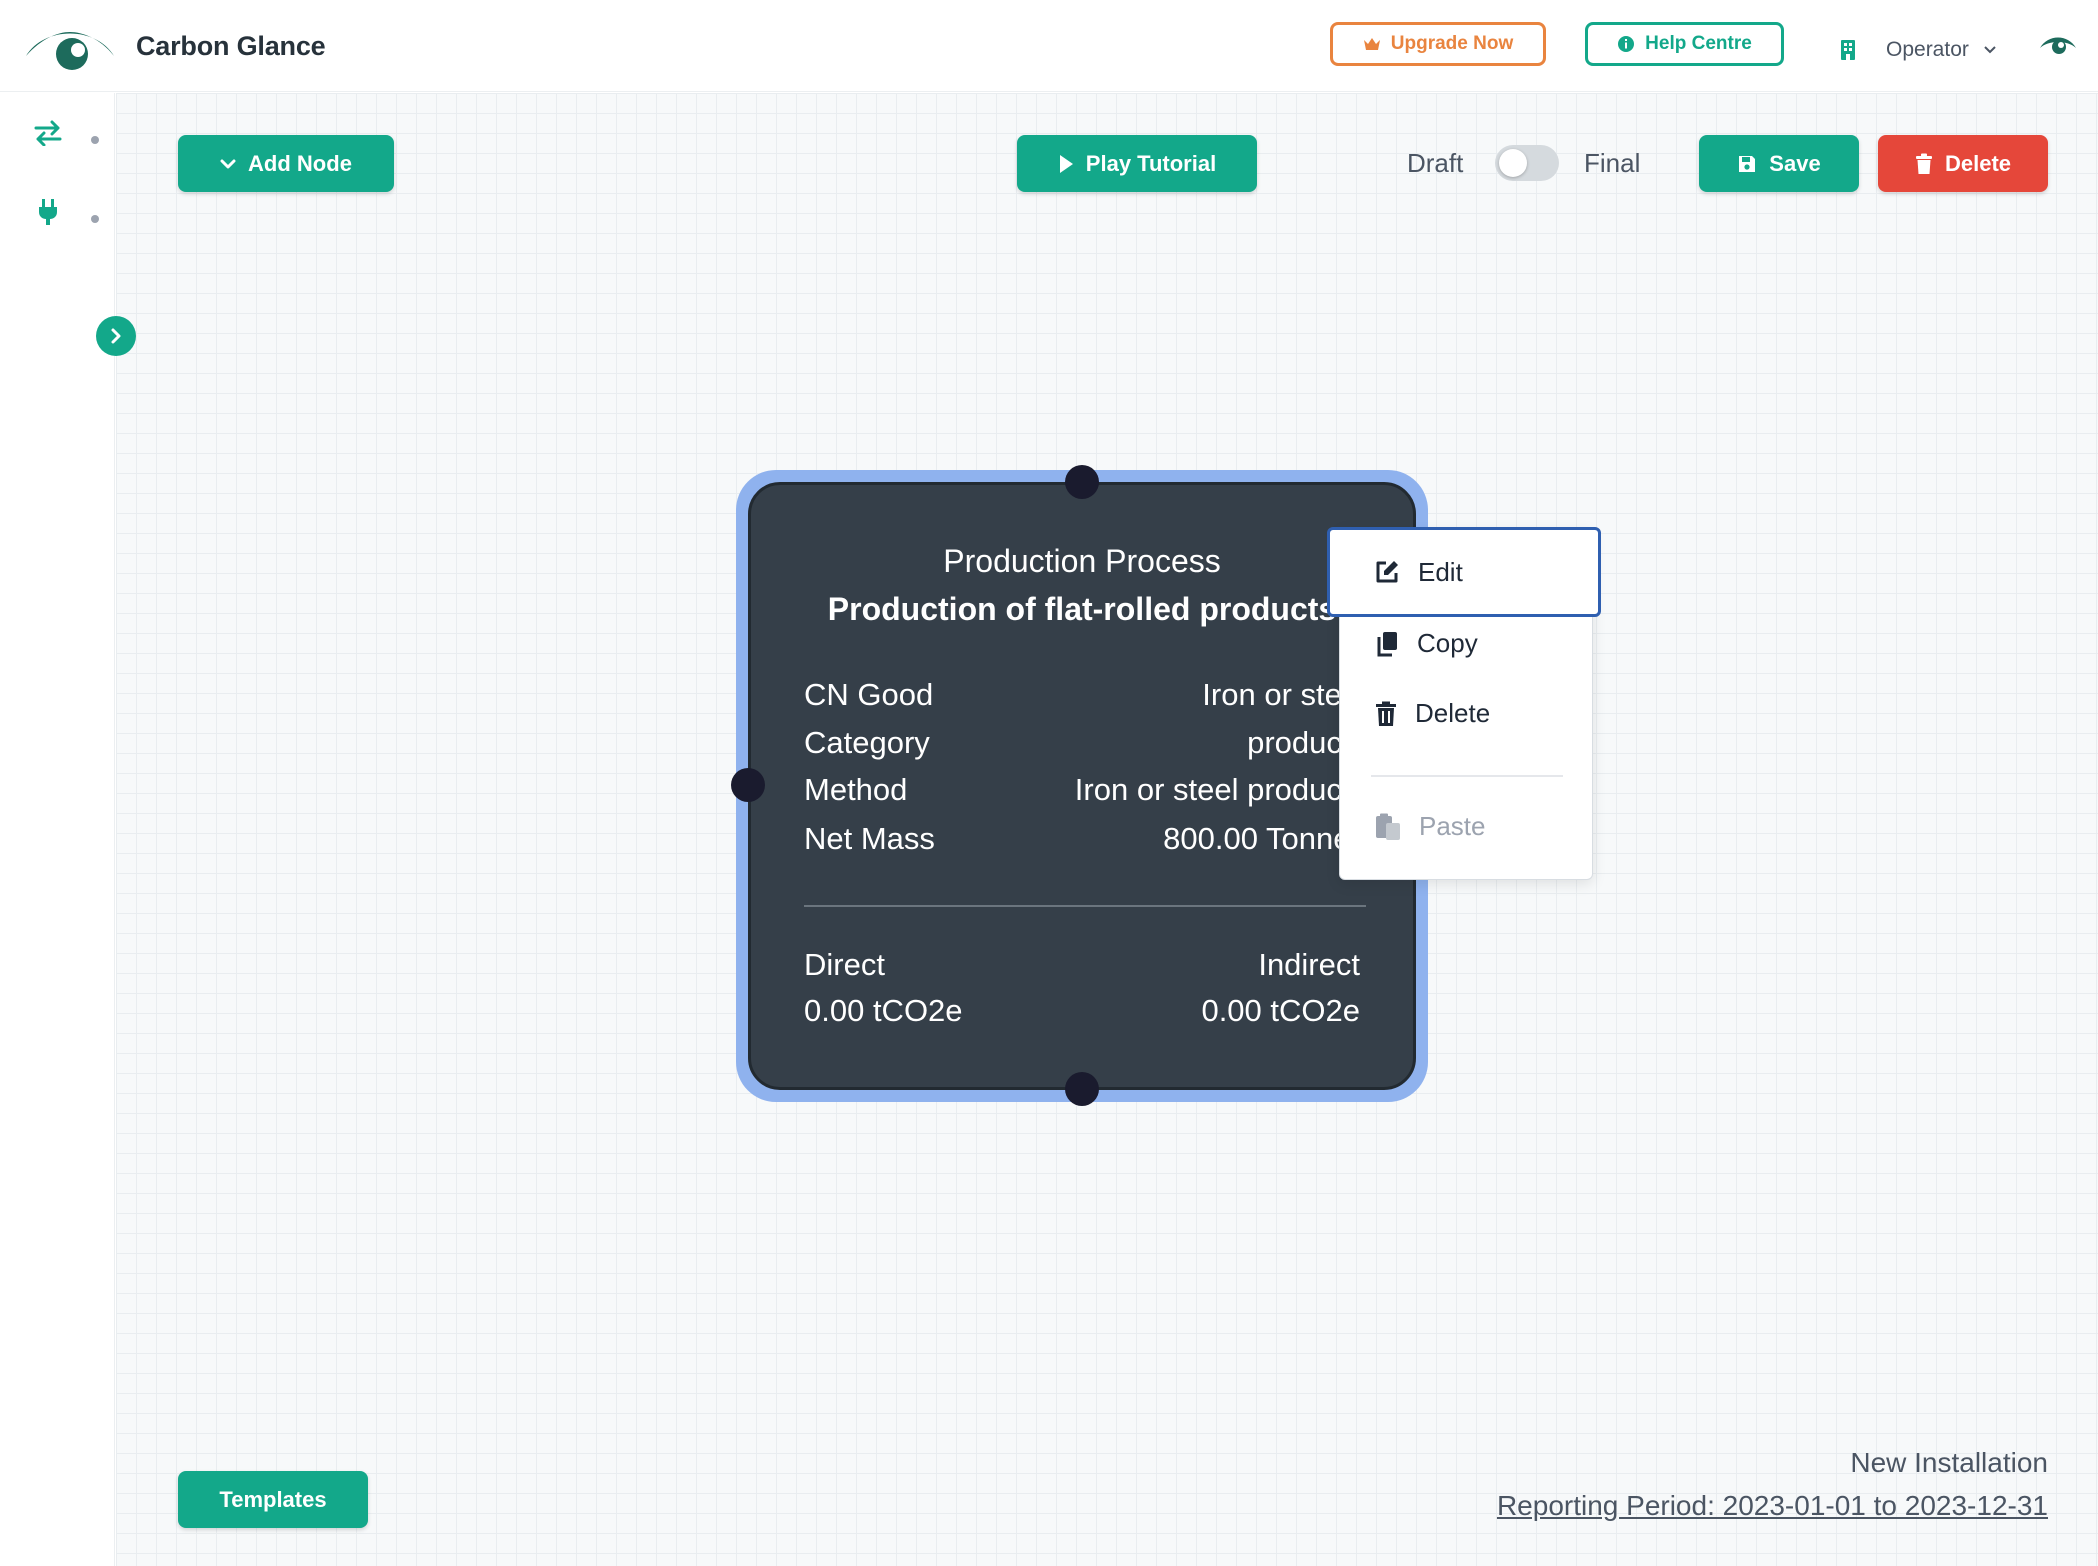 Image resolution: width=2098 pixels, height=1566 pixels. I want to click on node-row-key: Category, so click(867, 742).